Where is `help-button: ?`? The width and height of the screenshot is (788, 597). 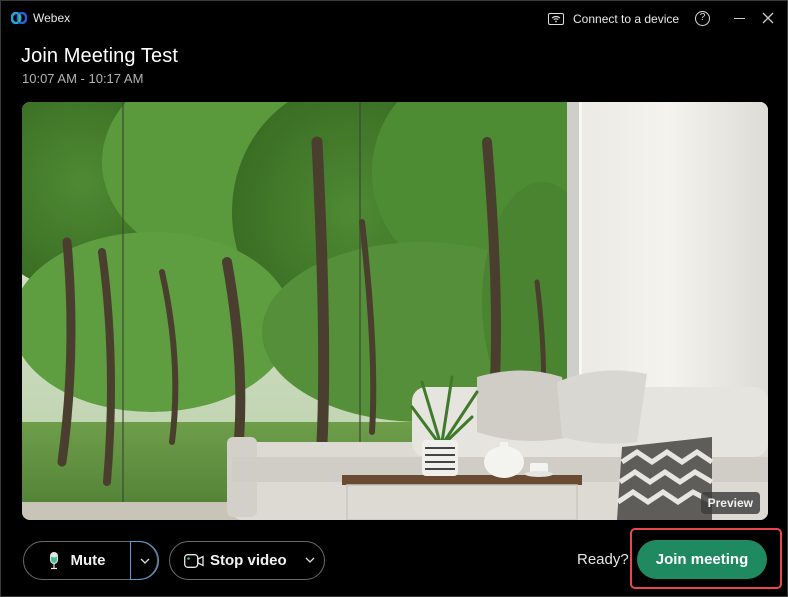 help-button: ? is located at coordinates (702, 18).